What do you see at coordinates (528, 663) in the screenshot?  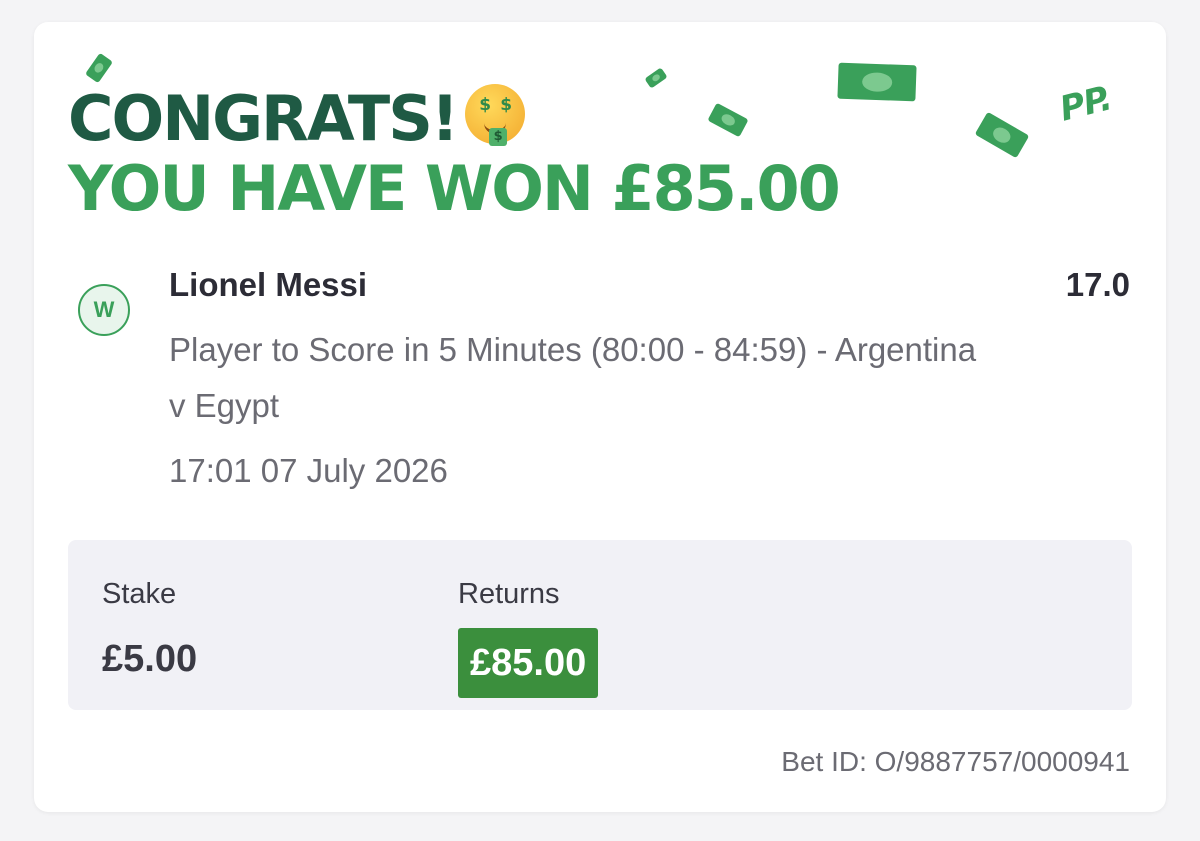 I see `returns-value: £85.00` at bounding box center [528, 663].